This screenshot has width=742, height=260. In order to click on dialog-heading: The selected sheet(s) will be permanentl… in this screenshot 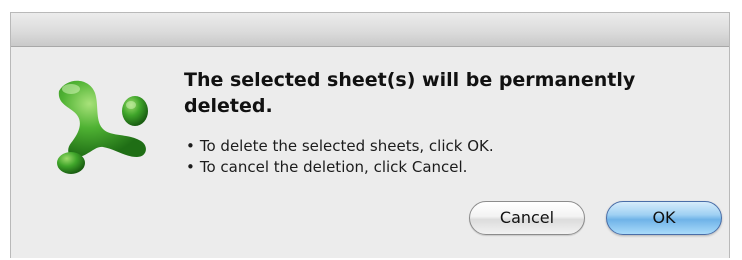, I will do `click(410, 93)`.